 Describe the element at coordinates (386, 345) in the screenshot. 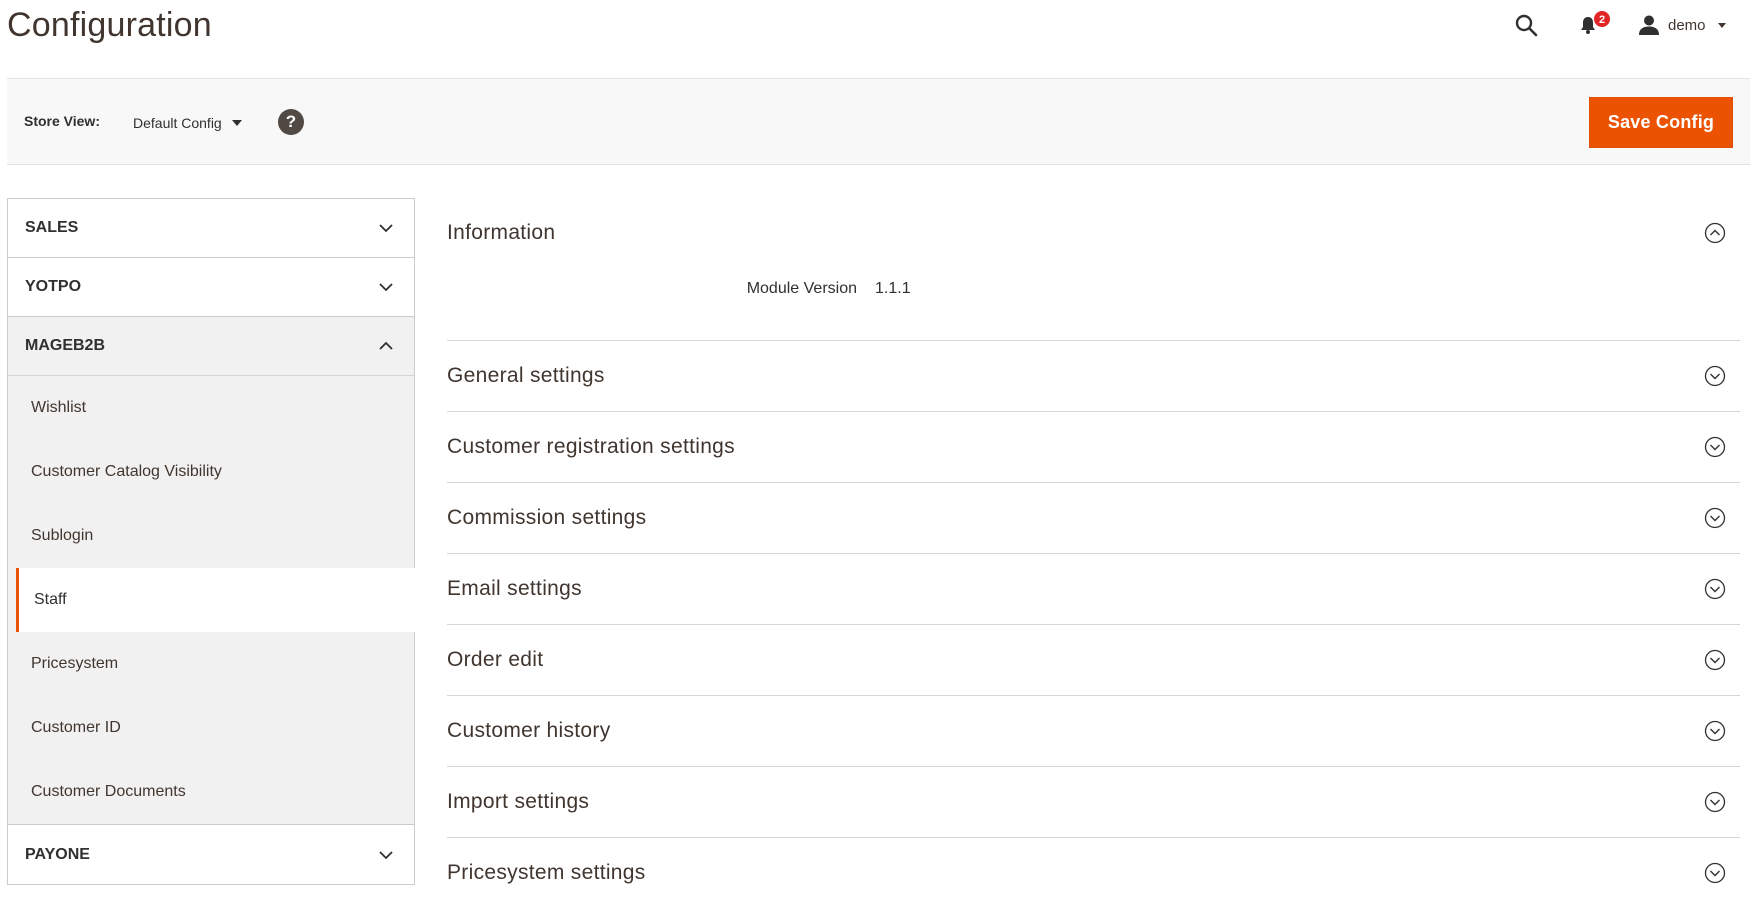

I see `chevron-up-icon` at that location.